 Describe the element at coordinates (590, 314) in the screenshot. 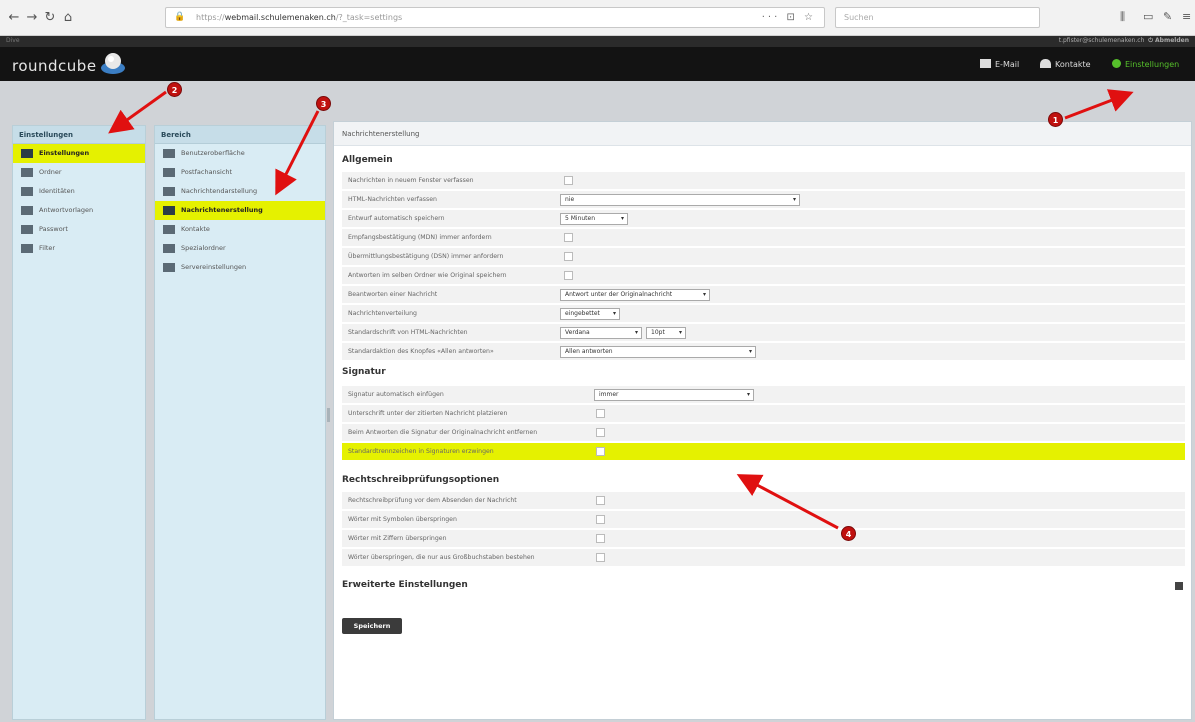

I see `setting-select: eingebettet` at that location.